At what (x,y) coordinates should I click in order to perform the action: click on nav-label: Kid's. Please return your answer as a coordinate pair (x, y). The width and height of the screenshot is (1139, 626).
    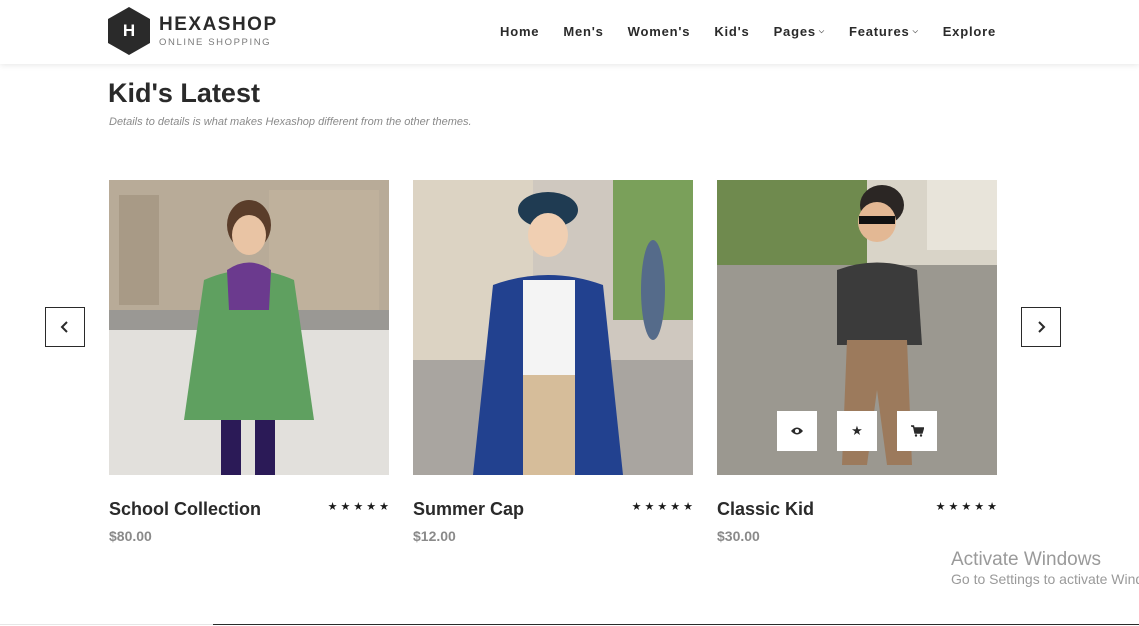
    Looking at the image, I should click on (732, 31).